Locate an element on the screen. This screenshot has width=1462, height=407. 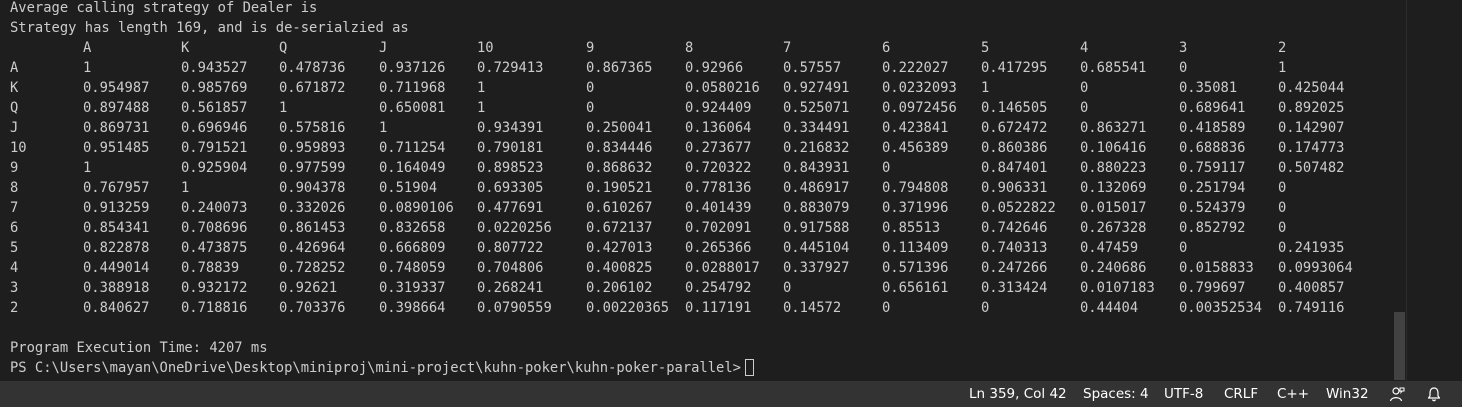
strategy-cell: 0.561857 is located at coordinates (214, 108).